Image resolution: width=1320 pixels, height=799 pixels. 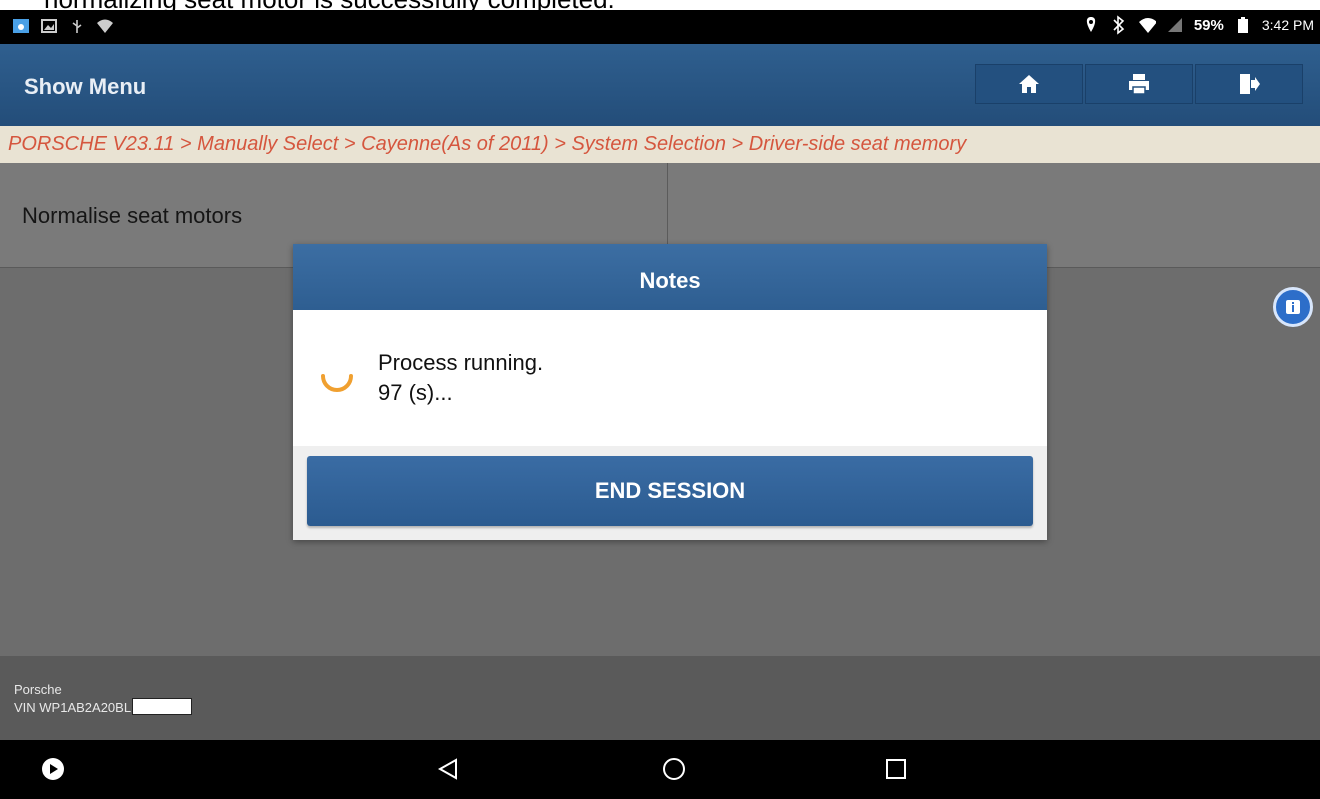 I want to click on app-shortcut-button, so click(x=53, y=769).